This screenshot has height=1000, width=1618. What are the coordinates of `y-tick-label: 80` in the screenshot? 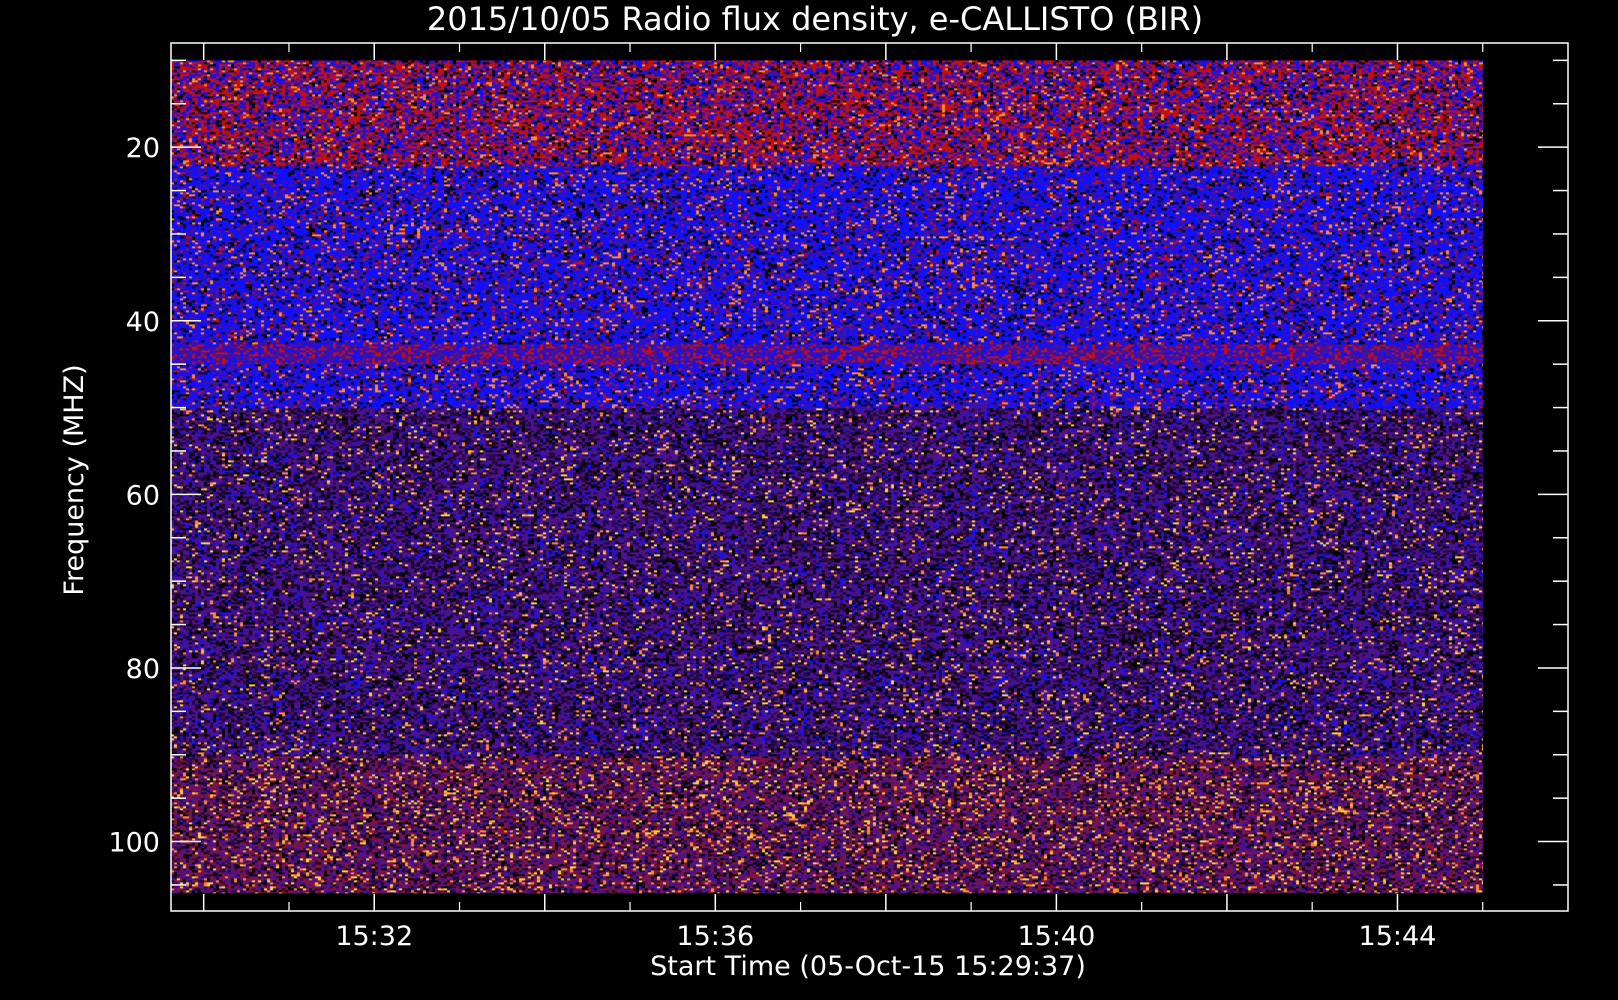 It's located at (143, 669).